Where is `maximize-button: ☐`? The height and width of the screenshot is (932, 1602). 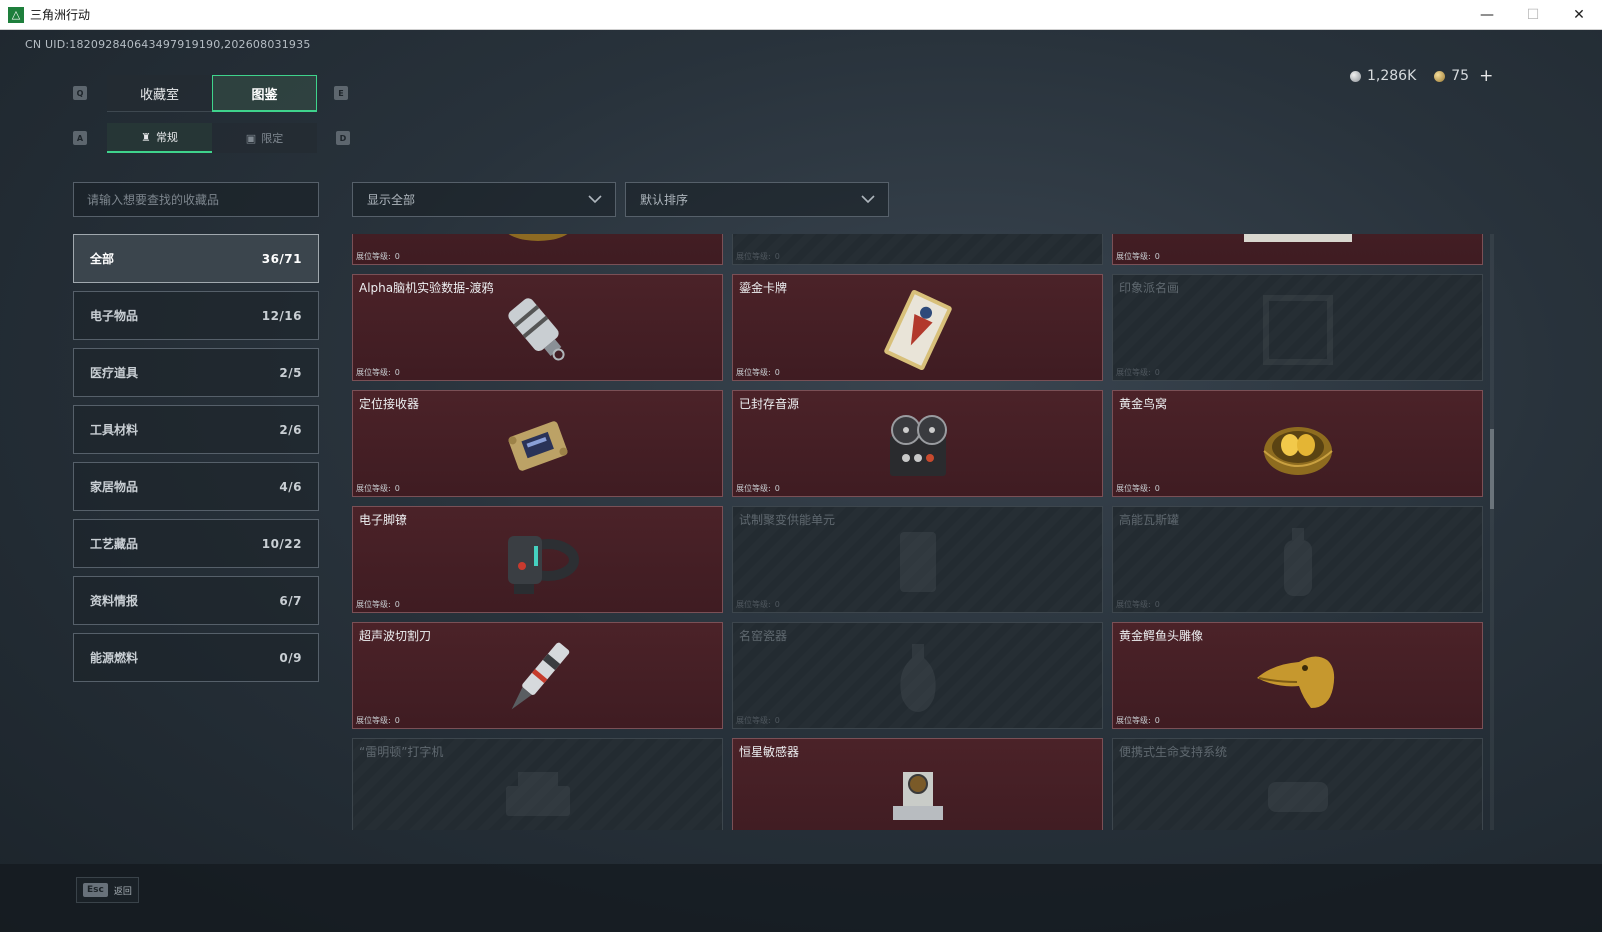
maximize-button: ☐ is located at coordinates (1533, 15).